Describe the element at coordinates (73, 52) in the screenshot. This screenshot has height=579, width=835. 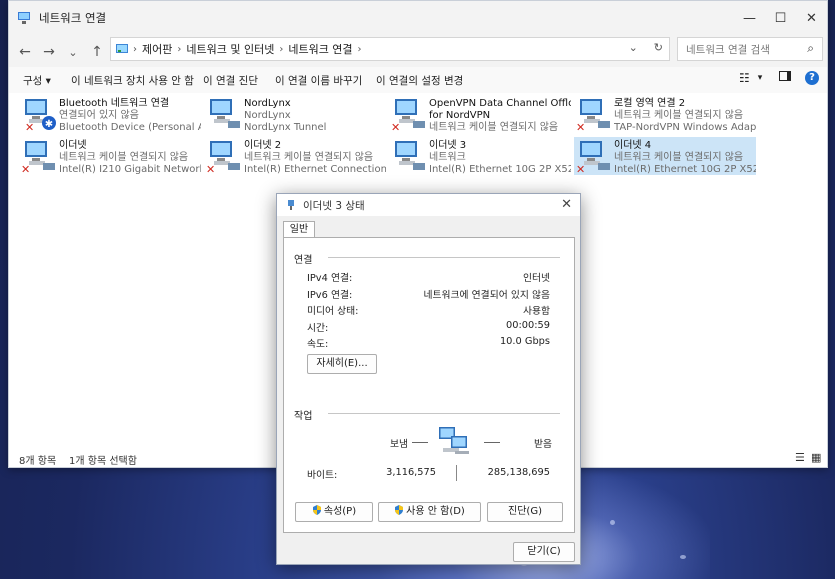
I see `recent-locations-button: ⌄` at that location.